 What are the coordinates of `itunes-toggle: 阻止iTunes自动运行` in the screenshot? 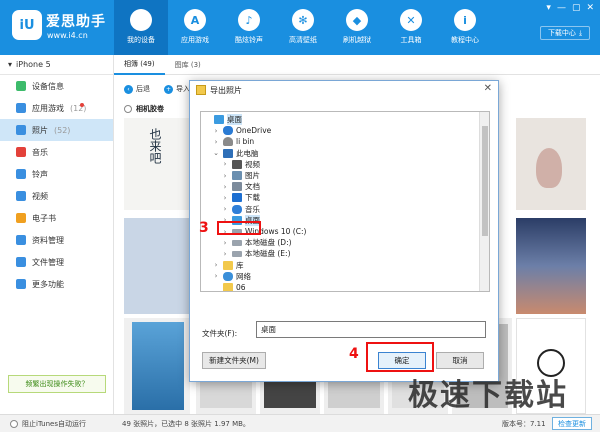 It's located at (48, 424).